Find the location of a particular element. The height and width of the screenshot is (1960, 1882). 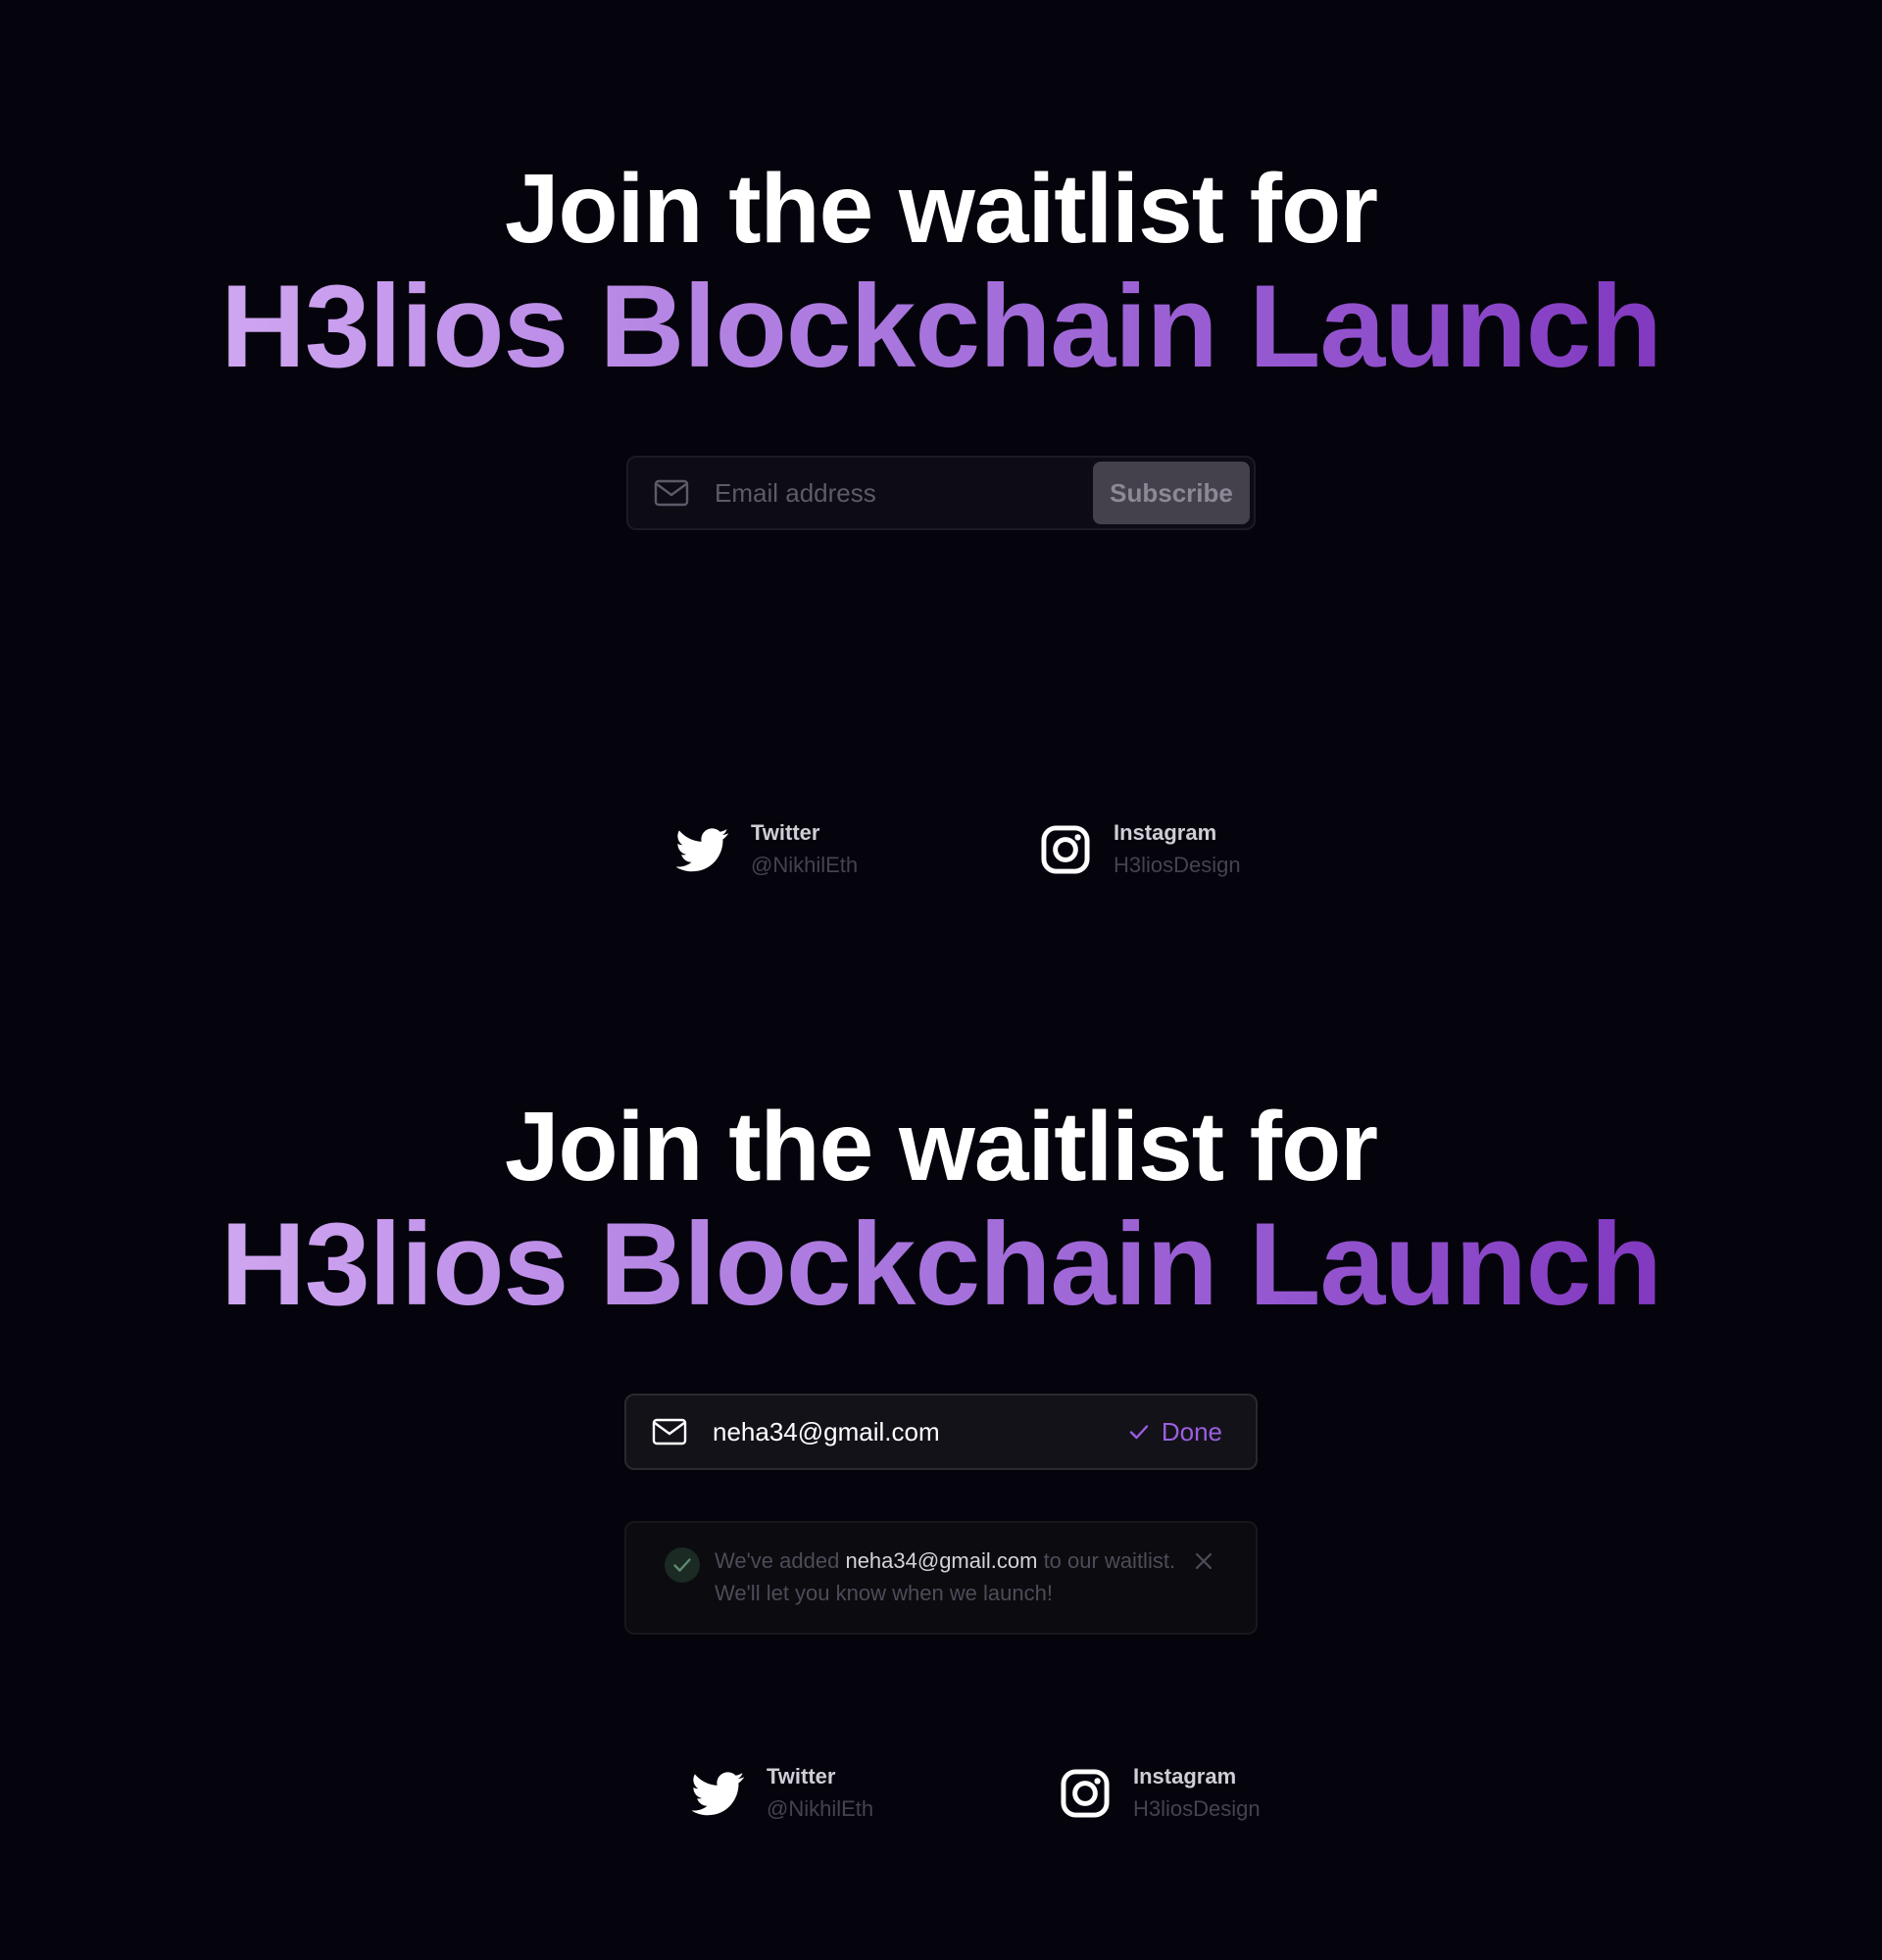

email-input is located at coordinates (904, 493).